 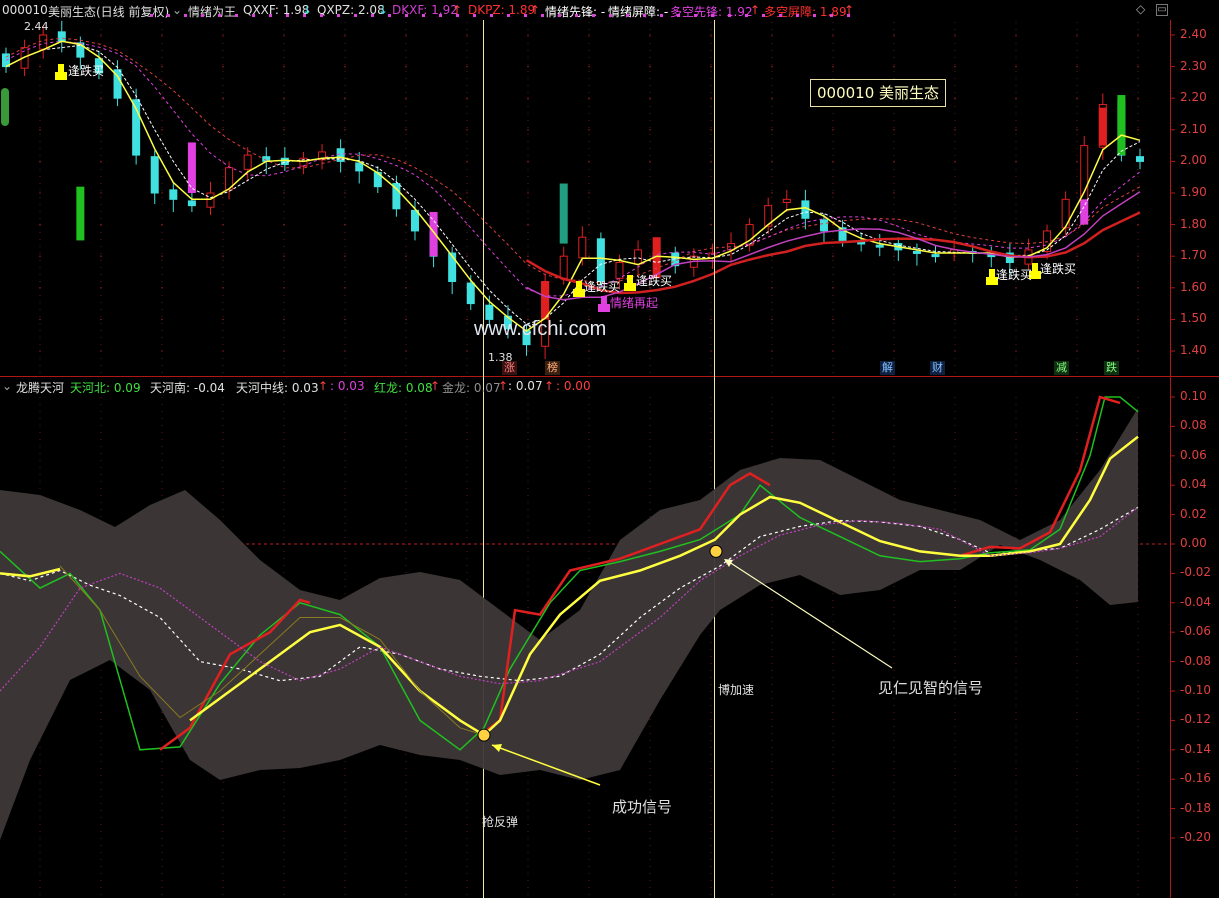 I want to click on collapse-icon: ⌄, so click(x=7, y=386).